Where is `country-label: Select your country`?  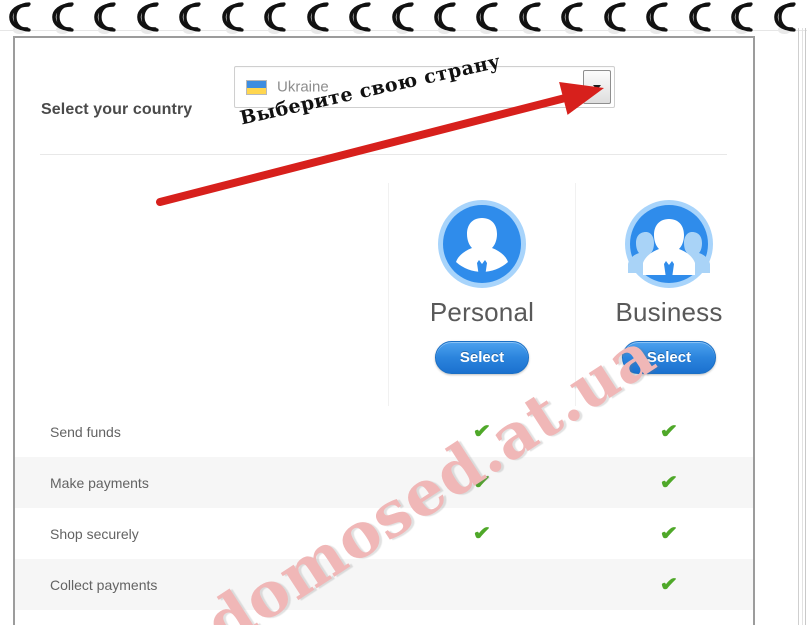
country-label: Select your country is located at coordinates (117, 109).